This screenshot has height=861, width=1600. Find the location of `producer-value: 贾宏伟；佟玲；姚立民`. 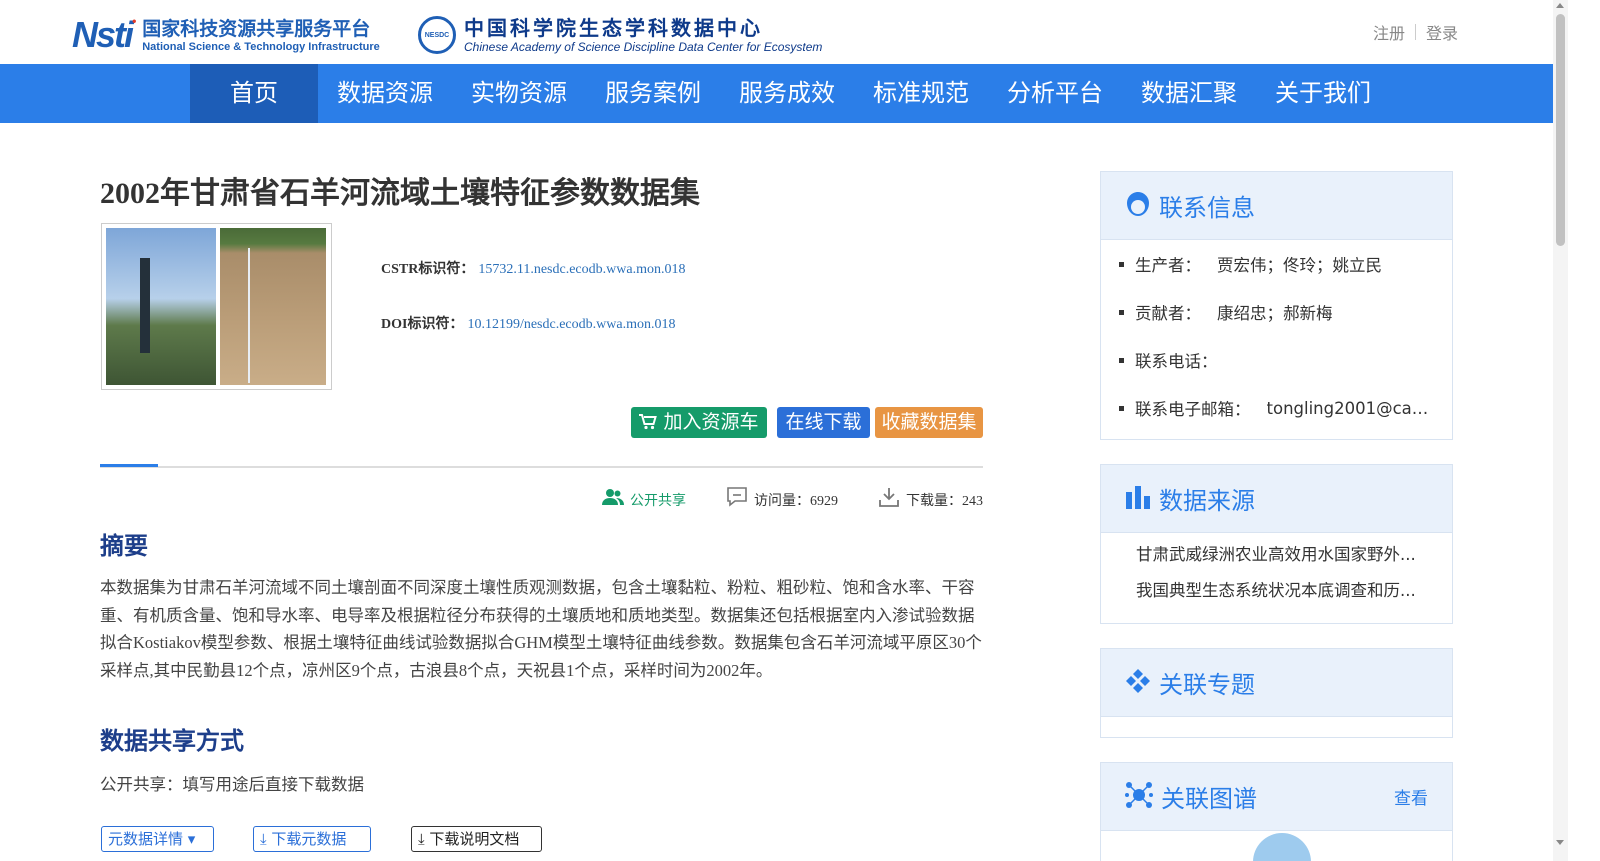

producer-value: 贾宏伟；佟玲；姚立民 is located at coordinates (1299, 265).